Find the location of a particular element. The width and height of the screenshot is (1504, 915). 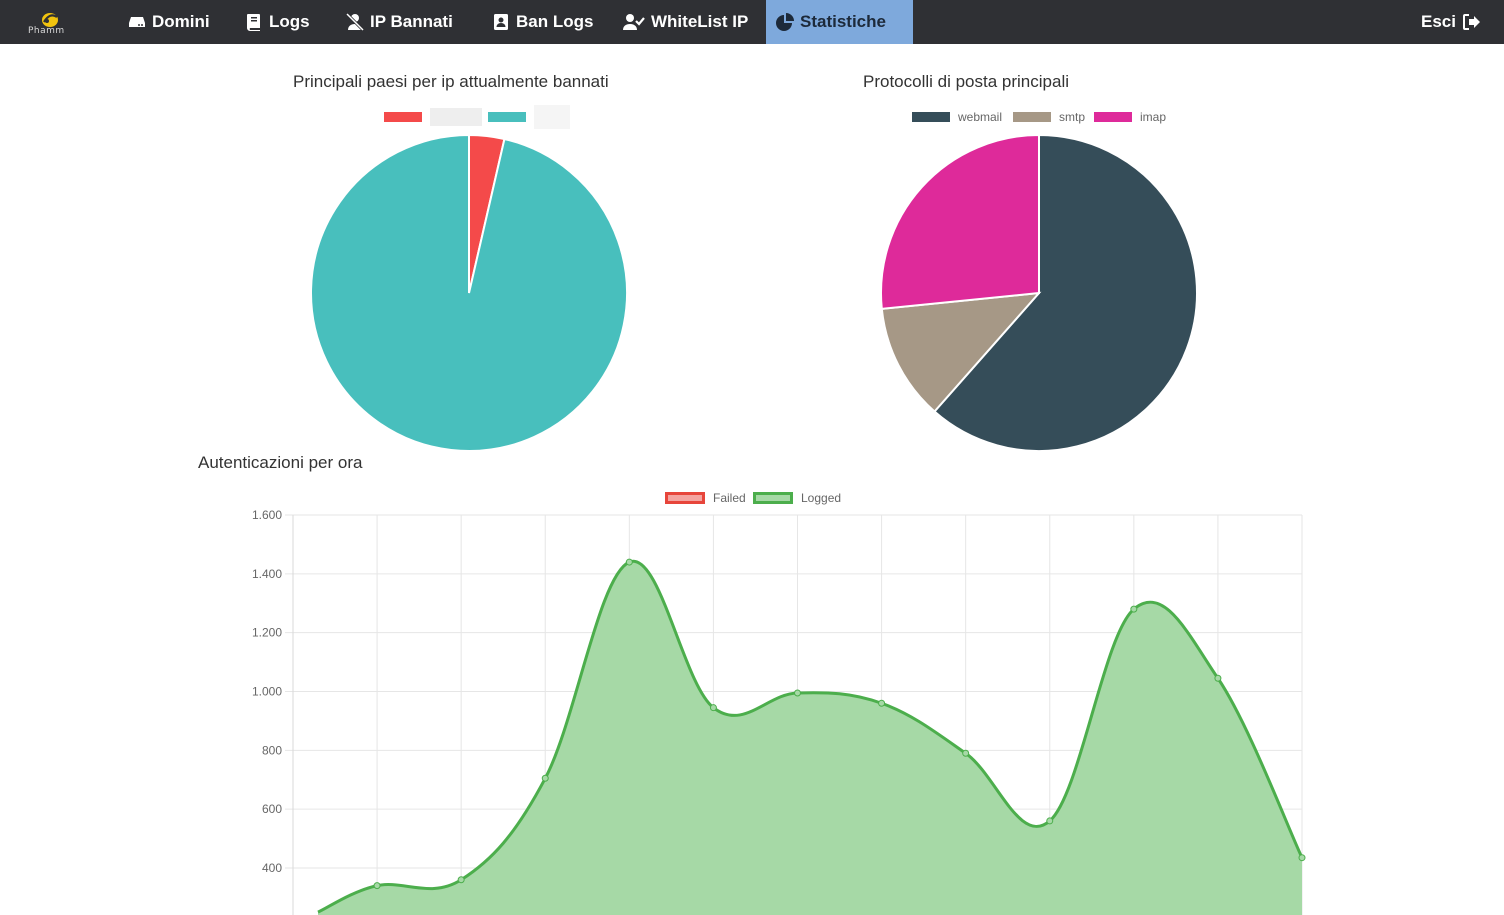

y-tick-label: 600 is located at coordinates (272, 809).